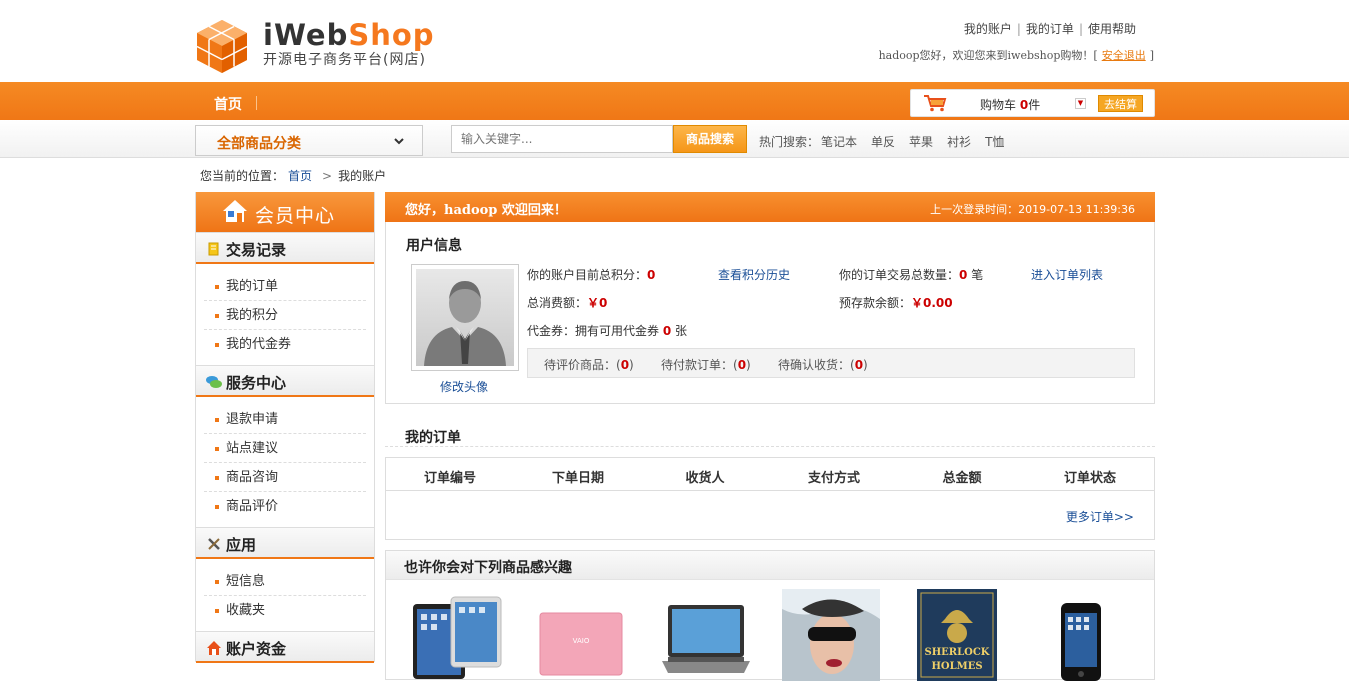  Describe the element at coordinates (705, 478) in the screenshot. I see `column-receiver: 收货人` at that location.